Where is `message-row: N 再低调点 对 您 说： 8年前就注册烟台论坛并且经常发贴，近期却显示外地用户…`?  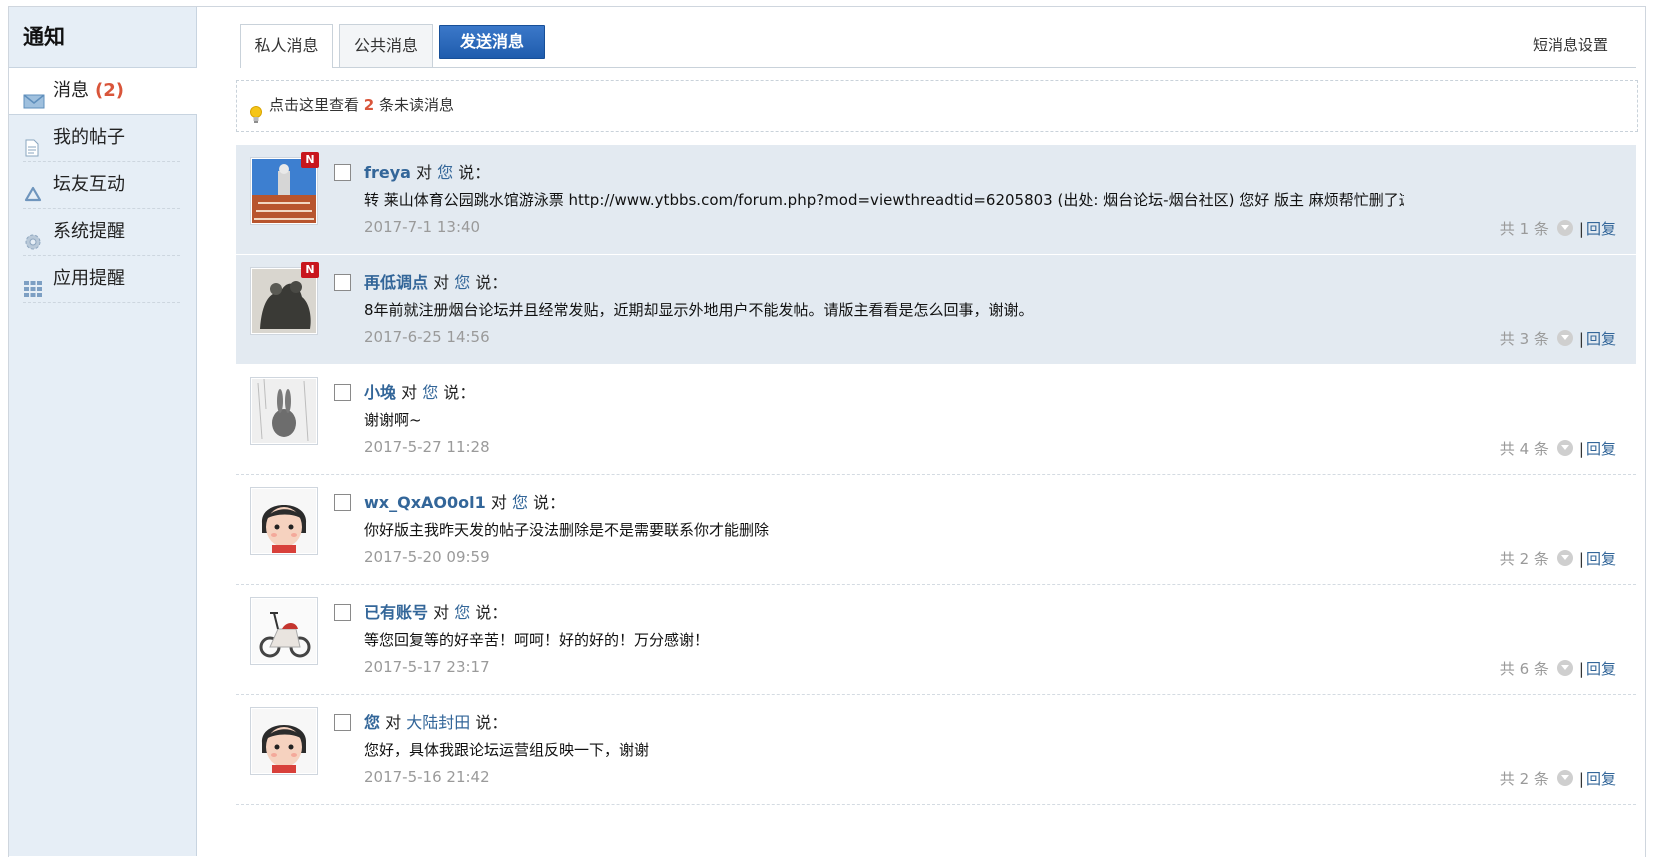
message-row: N 再低调点 对 您 说： 8年前就注册烟台论坛并且经常发贴，近期却显示外地用户… is located at coordinates (936, 310).